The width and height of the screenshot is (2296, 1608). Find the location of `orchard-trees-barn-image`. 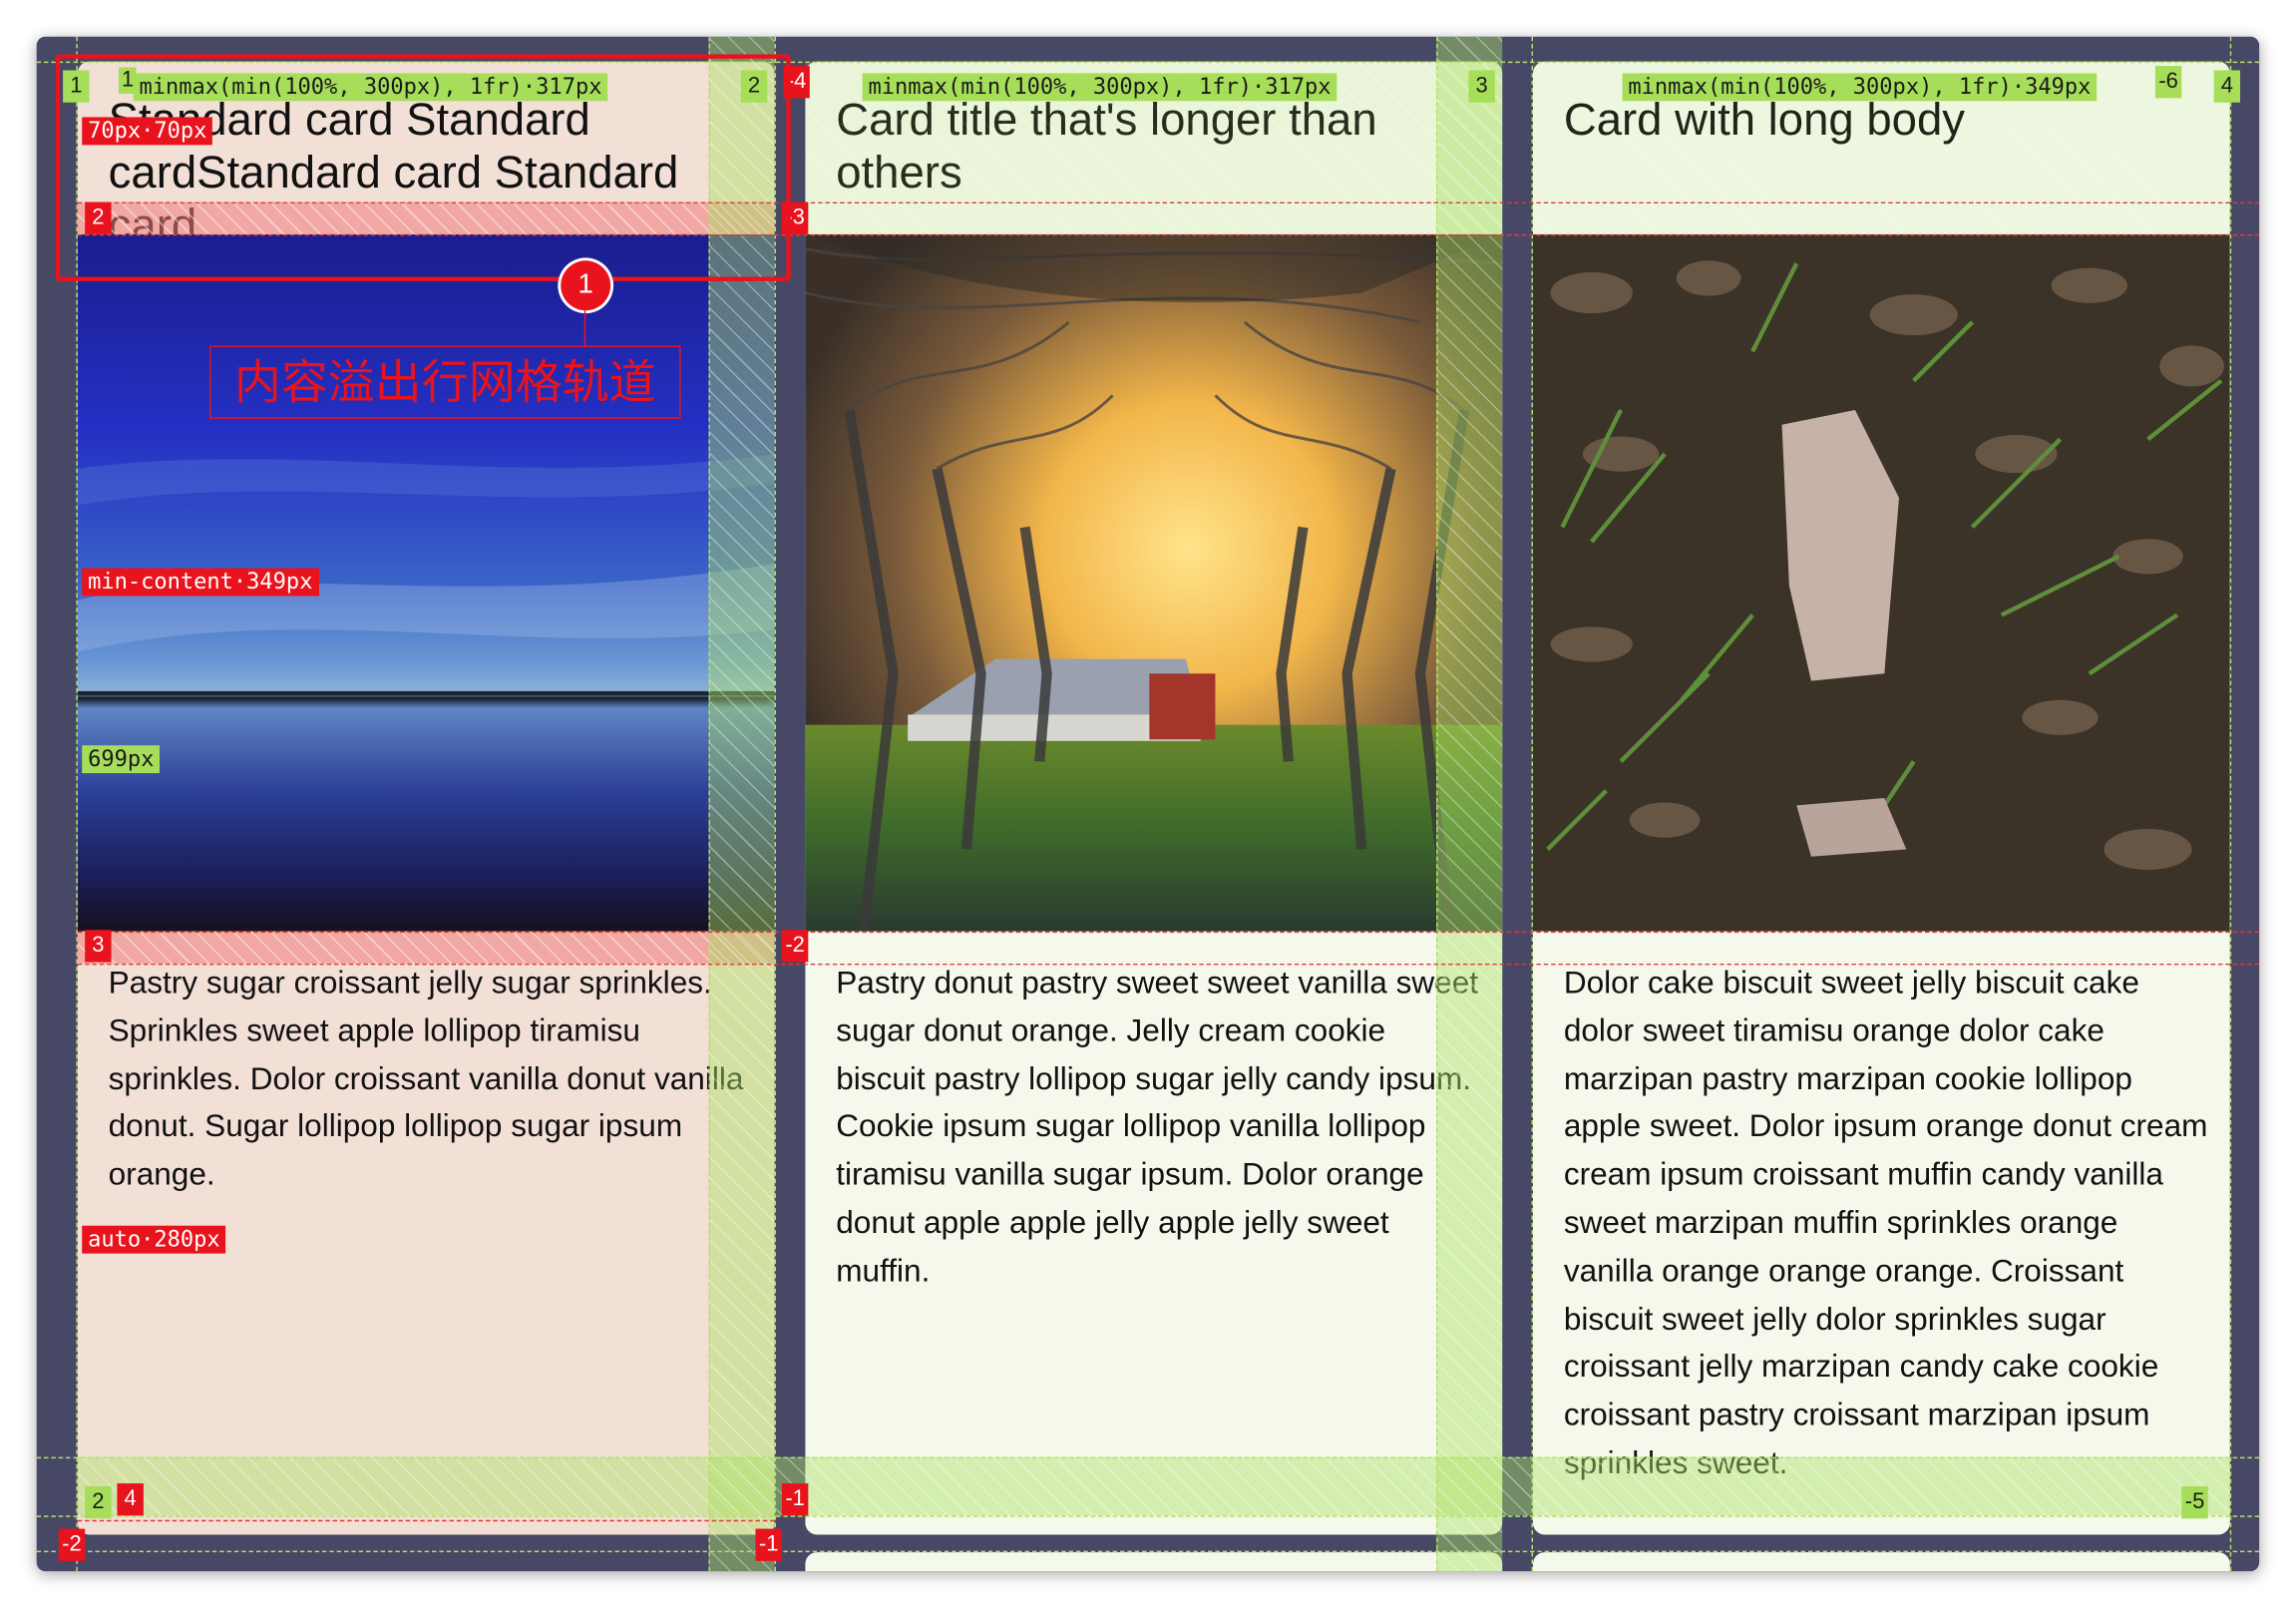

orchard-trees-barn-image is located at coordinates (1154, 582).